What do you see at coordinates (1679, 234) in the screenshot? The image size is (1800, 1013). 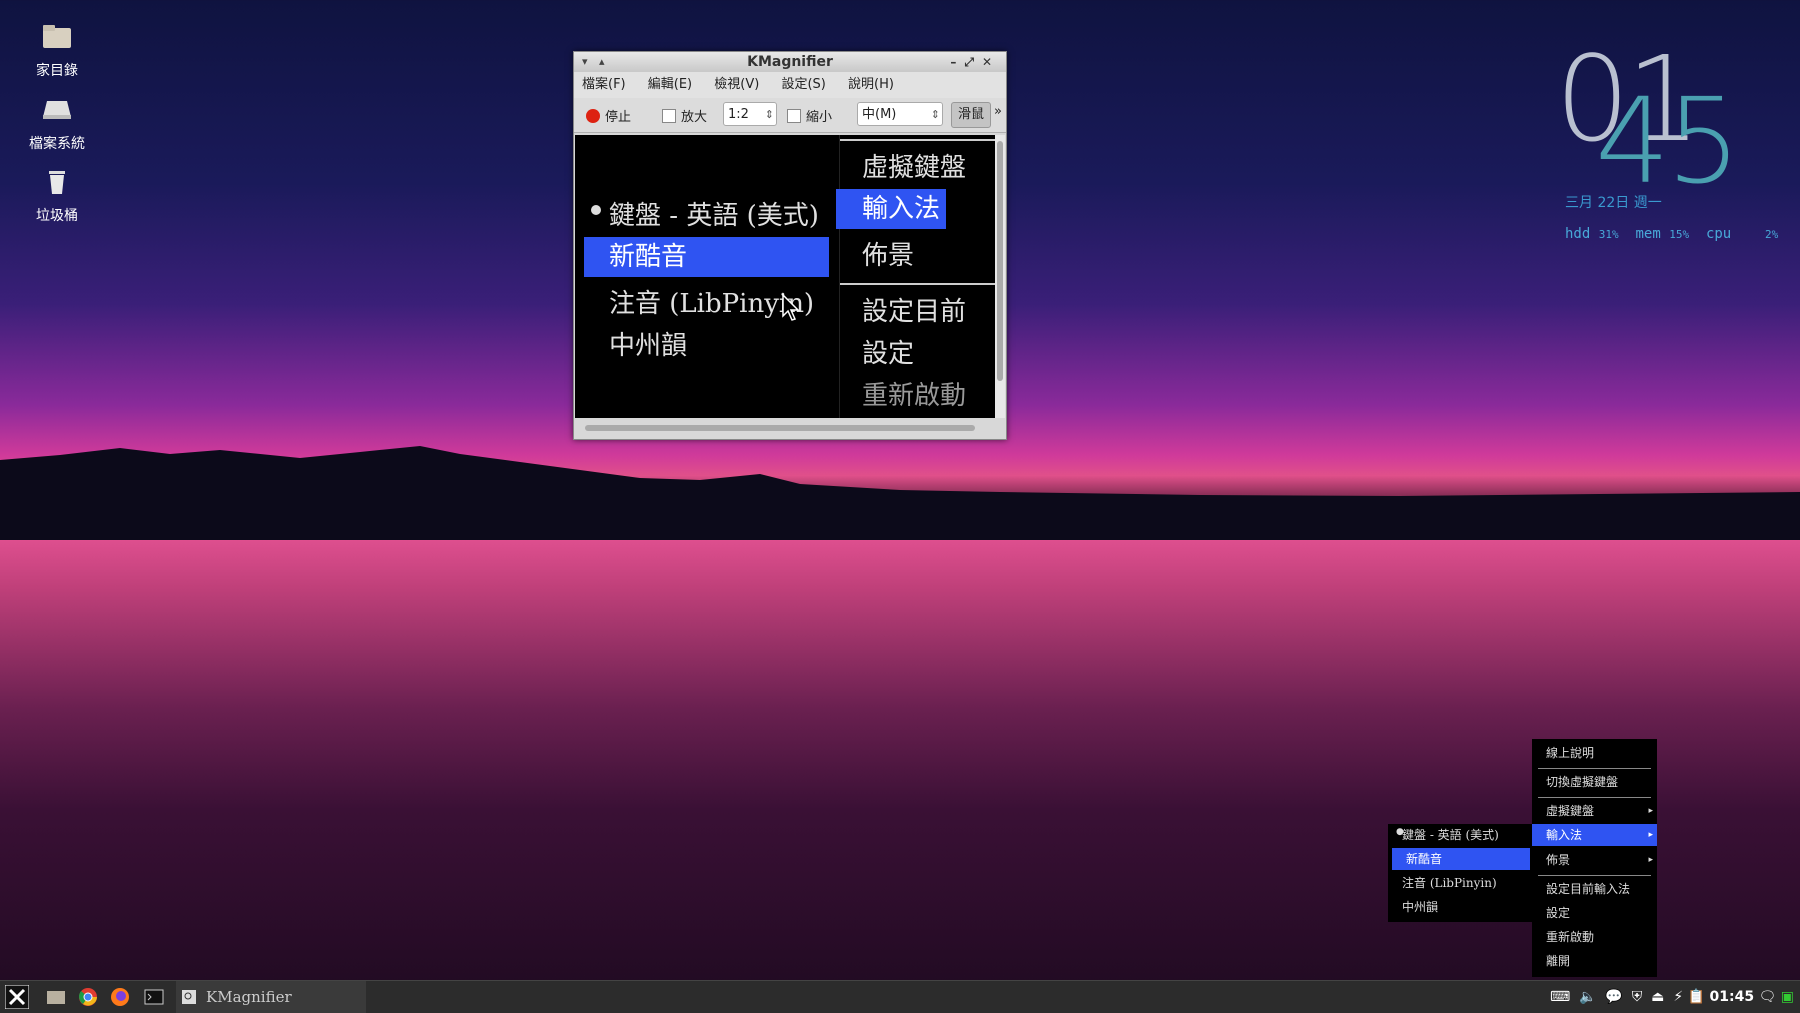 I see `mem-value: 15%` at bounding box center [1679, 234].